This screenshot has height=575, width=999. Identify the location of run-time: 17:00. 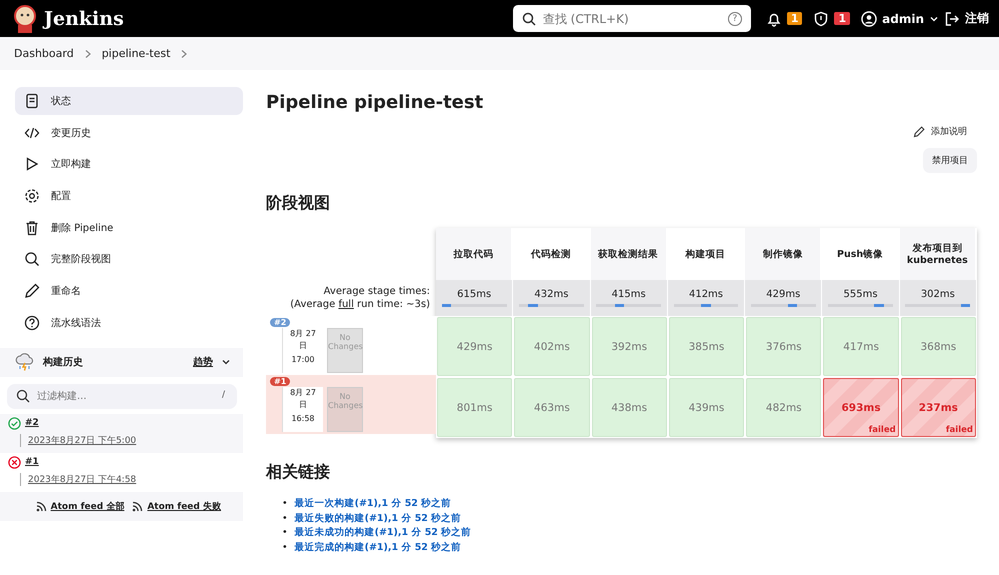
(303, 359).